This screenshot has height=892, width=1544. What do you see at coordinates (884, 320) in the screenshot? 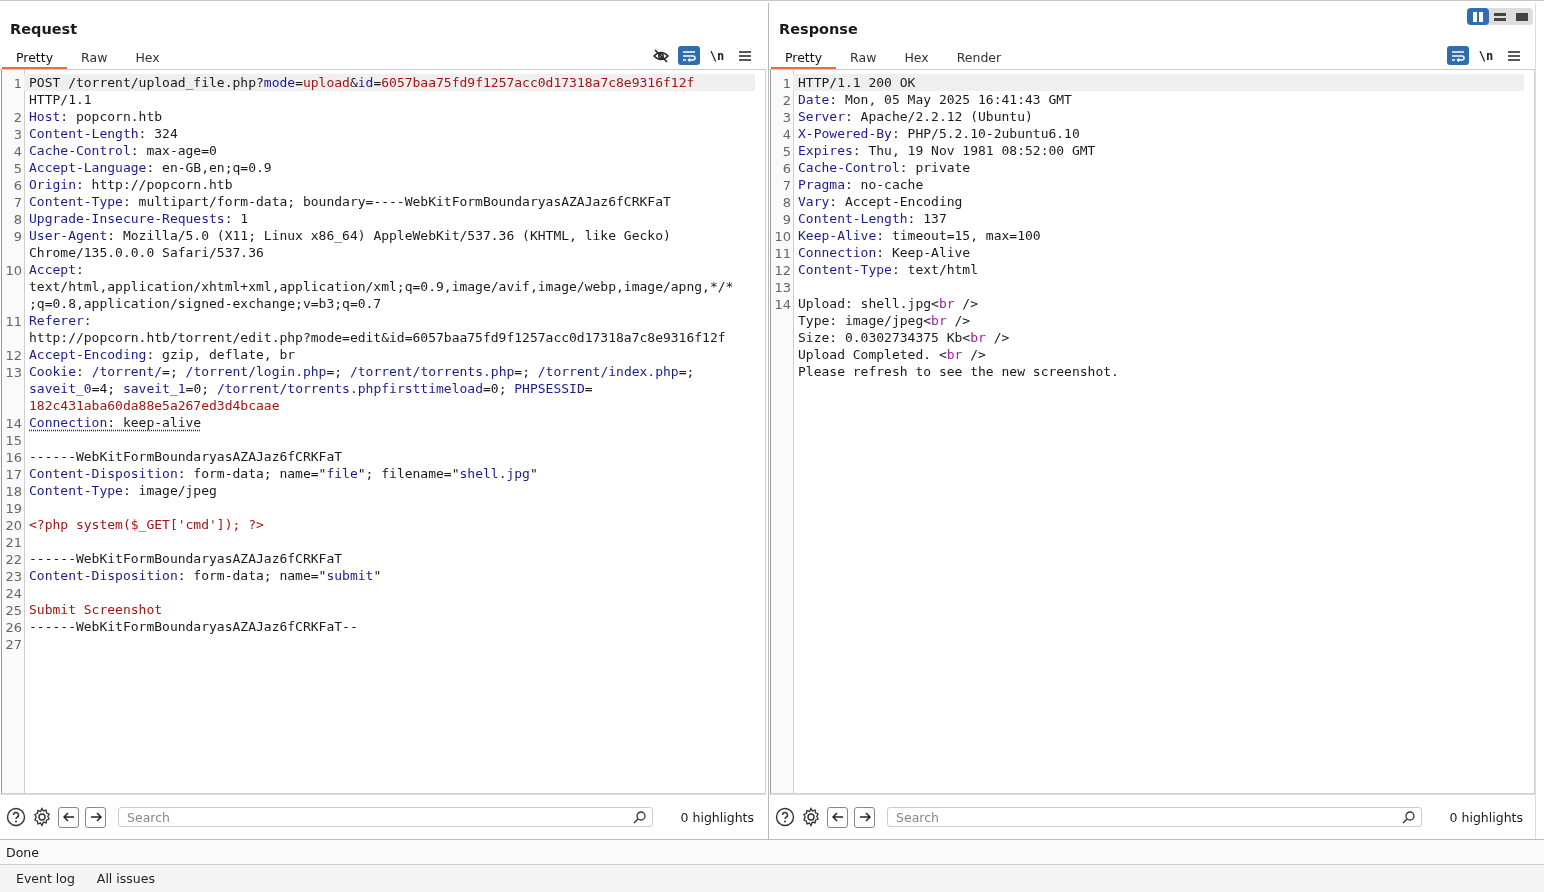
I see `code-line: Type: image/jpeg<br />` at bounding box center [884, 320].